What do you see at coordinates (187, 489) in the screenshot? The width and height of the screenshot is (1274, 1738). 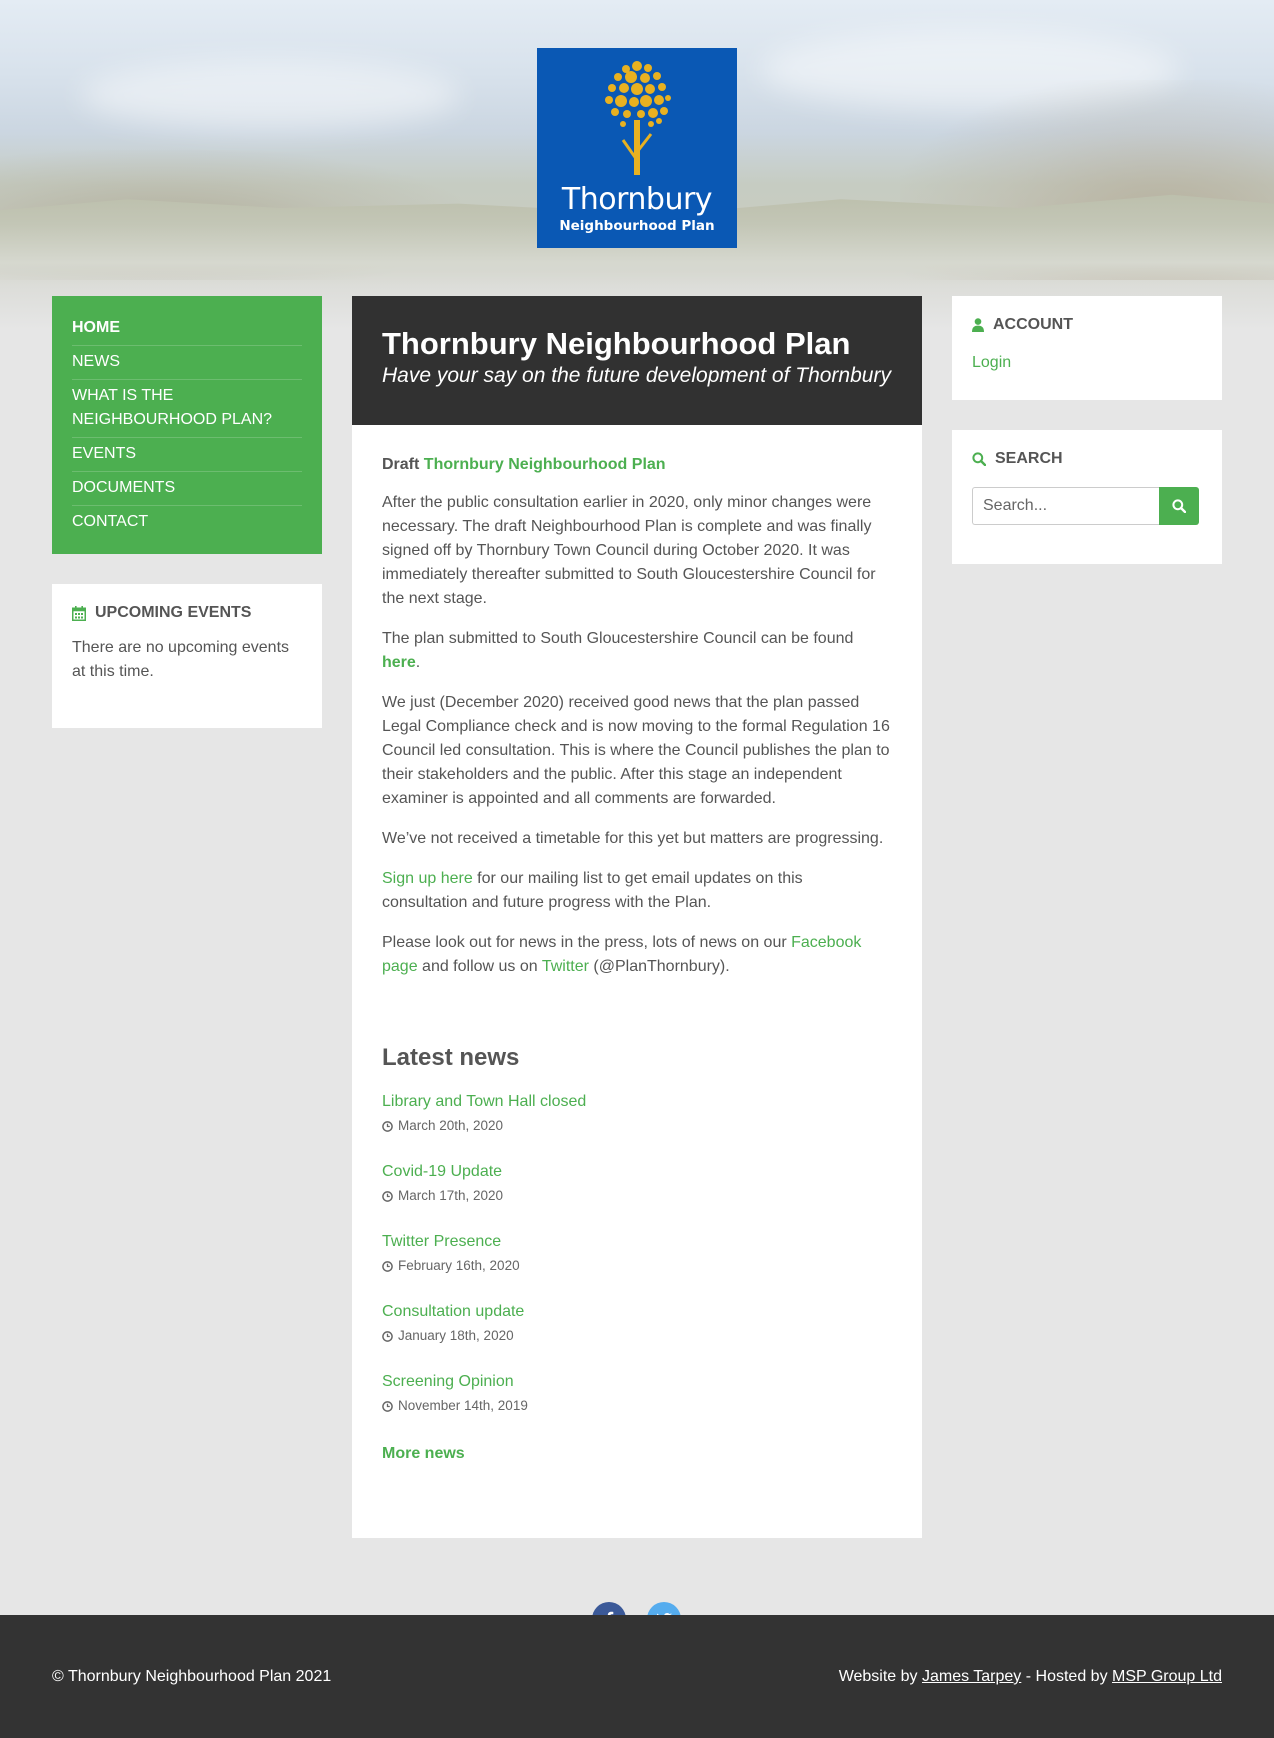 I see `nav-item-documents: DOCUMENTS` at bounding box center [187, 489].